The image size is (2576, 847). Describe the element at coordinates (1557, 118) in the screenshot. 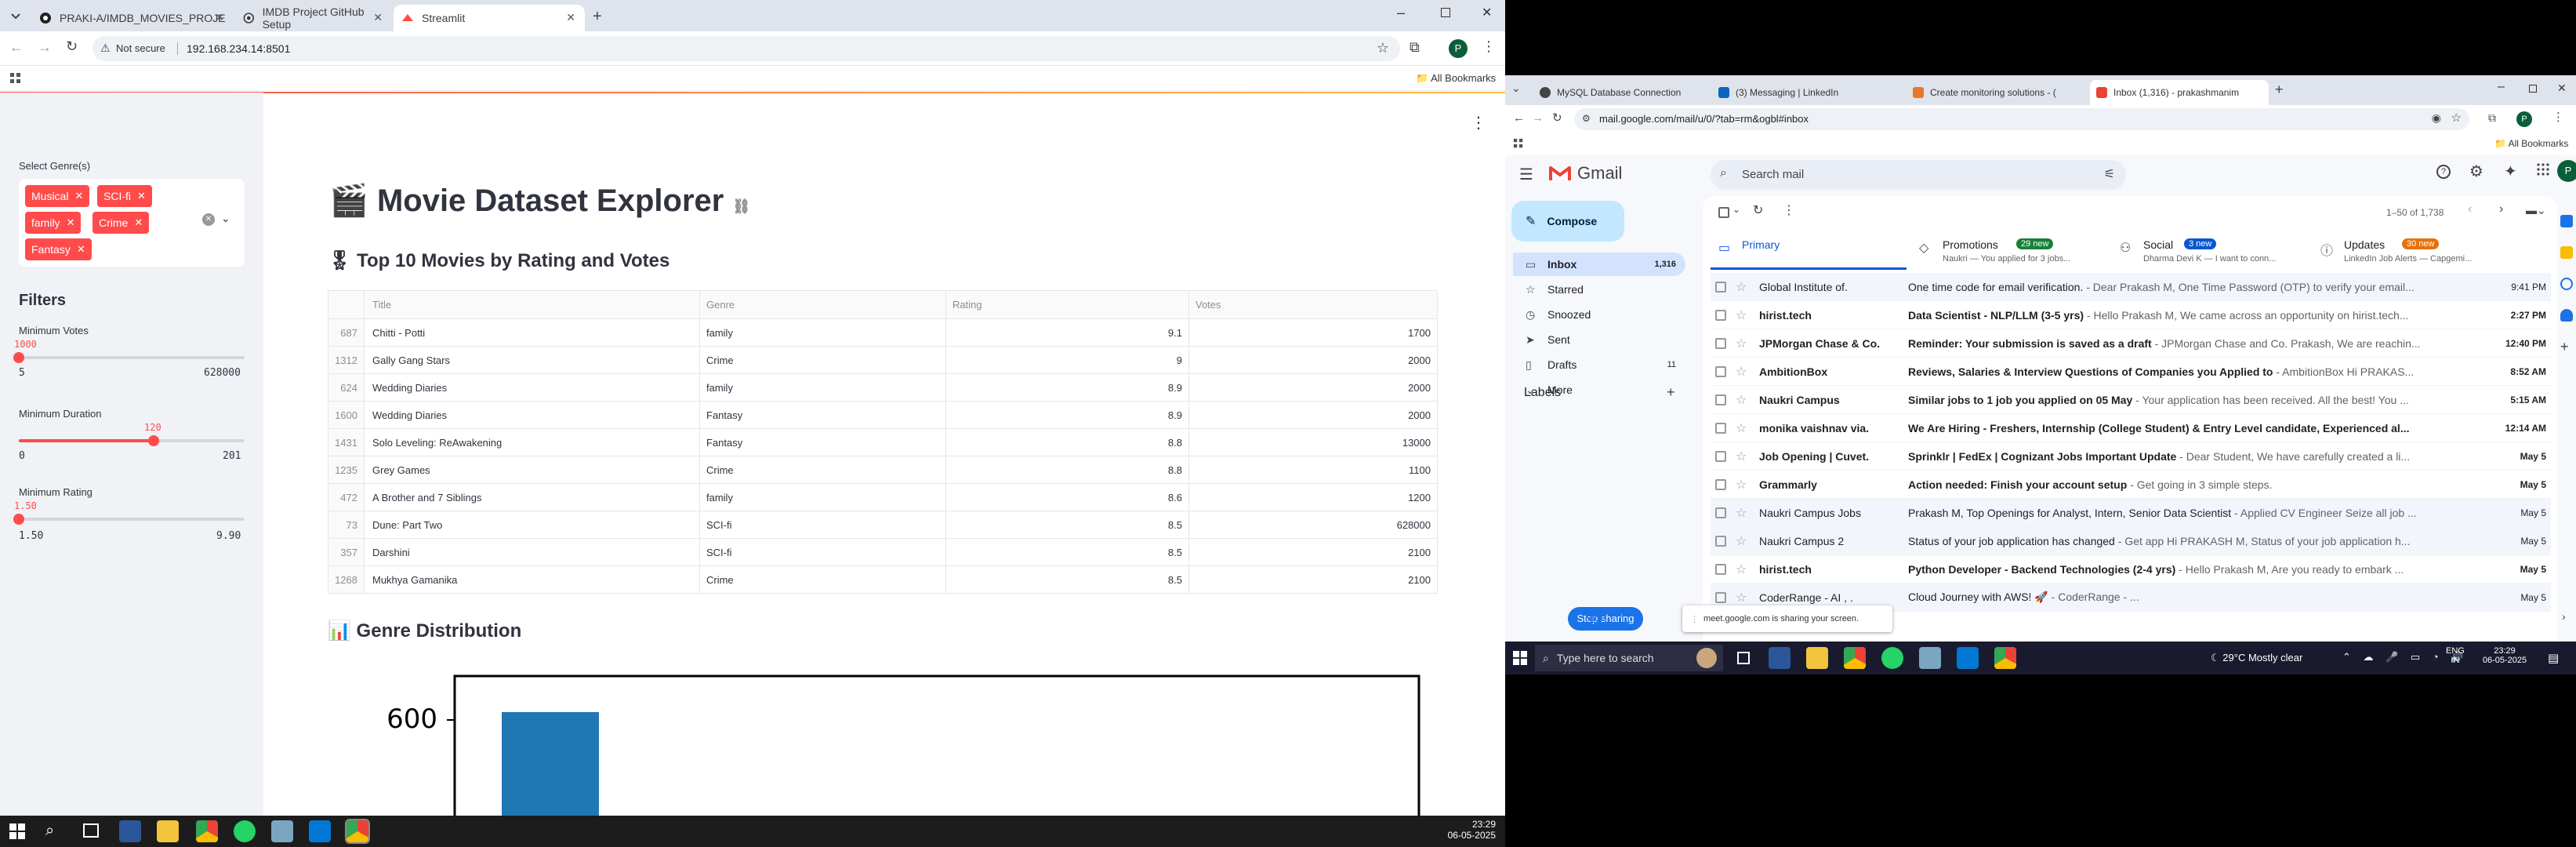

I see `reload-icon: ↻` at that location.